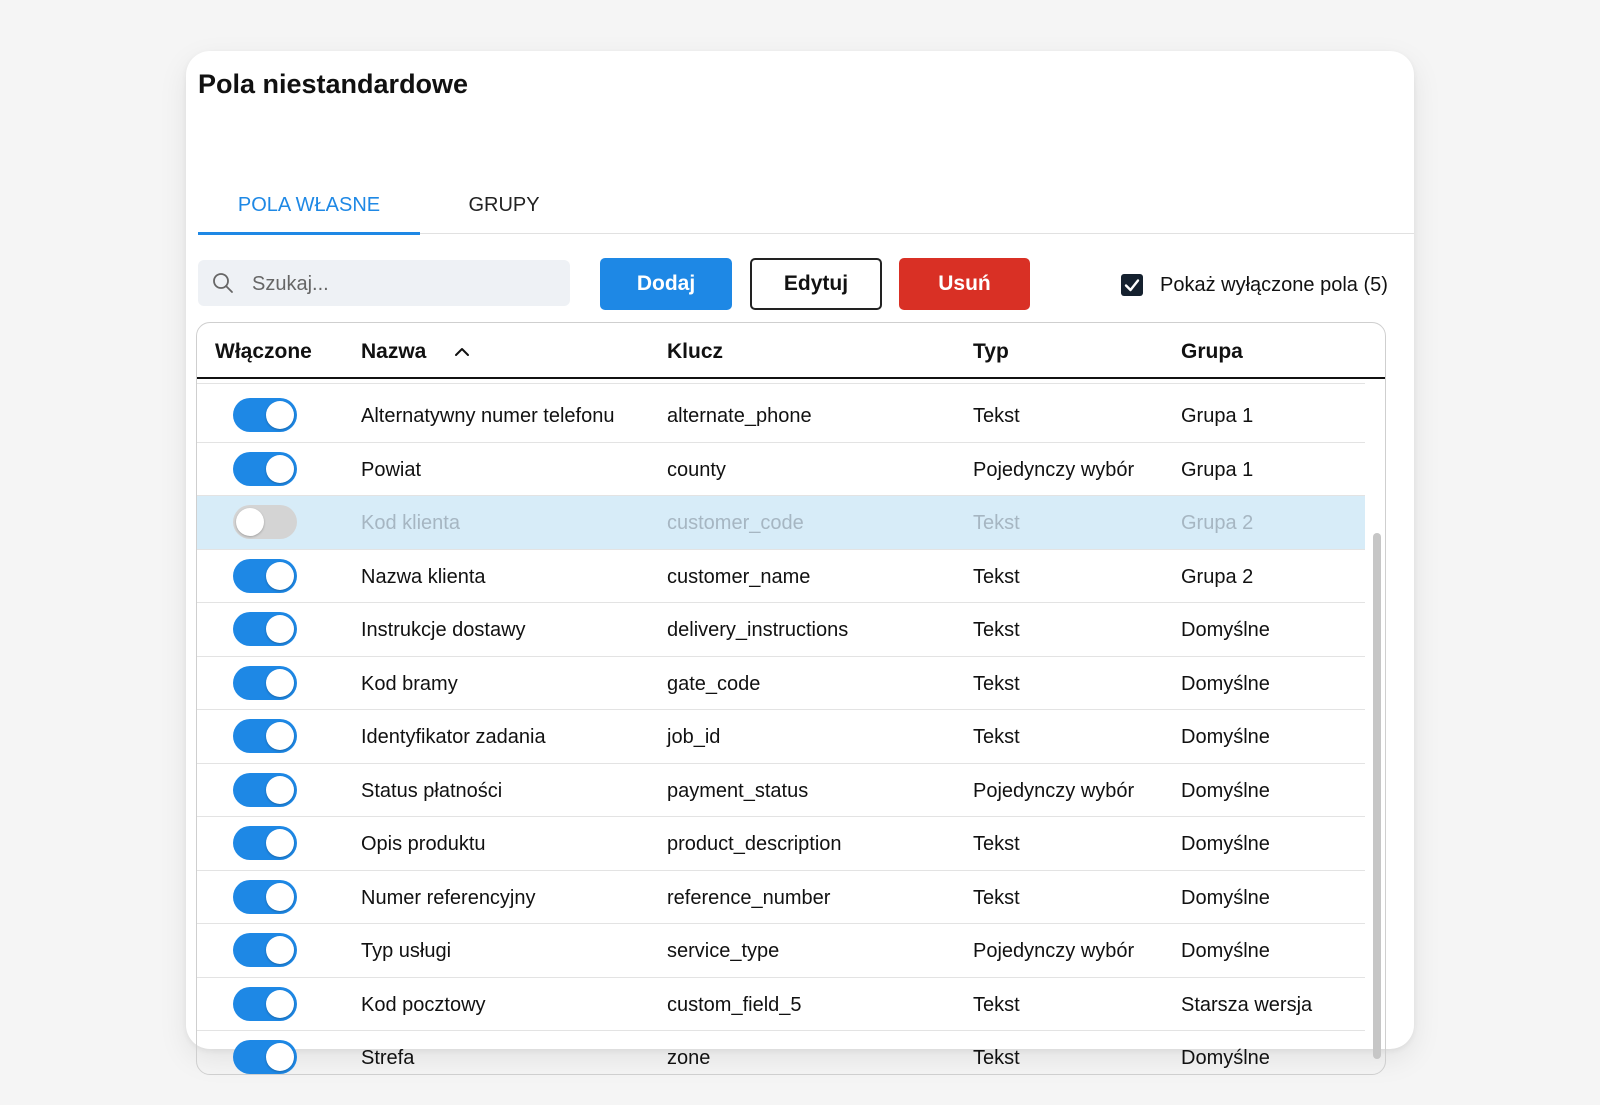 This screenshot has width=1600, height=1105. I want to click on key-cell: service_type, so click(723, 951).